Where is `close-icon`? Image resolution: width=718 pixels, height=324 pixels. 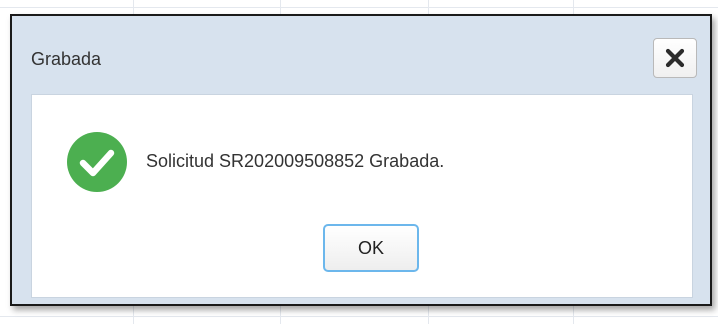 close-icon is located at coordinates (675, 58).